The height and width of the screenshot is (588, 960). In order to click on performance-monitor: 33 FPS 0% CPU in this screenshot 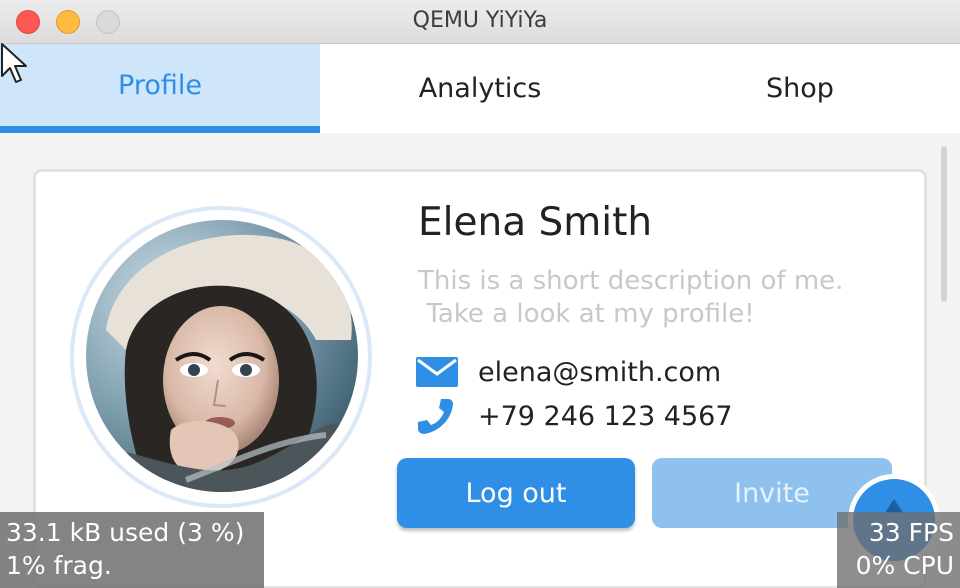, I will do `click(898, 550)`.